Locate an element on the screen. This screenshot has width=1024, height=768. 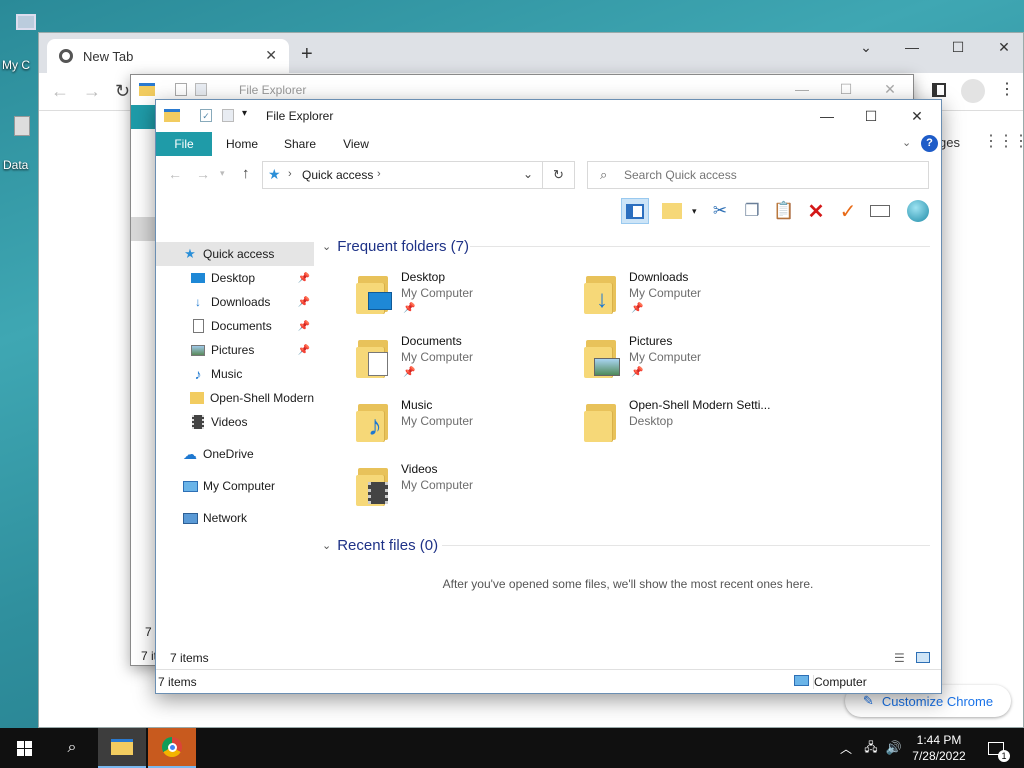
tab-close-icon: ✕ is located at coordinates (271, 55).